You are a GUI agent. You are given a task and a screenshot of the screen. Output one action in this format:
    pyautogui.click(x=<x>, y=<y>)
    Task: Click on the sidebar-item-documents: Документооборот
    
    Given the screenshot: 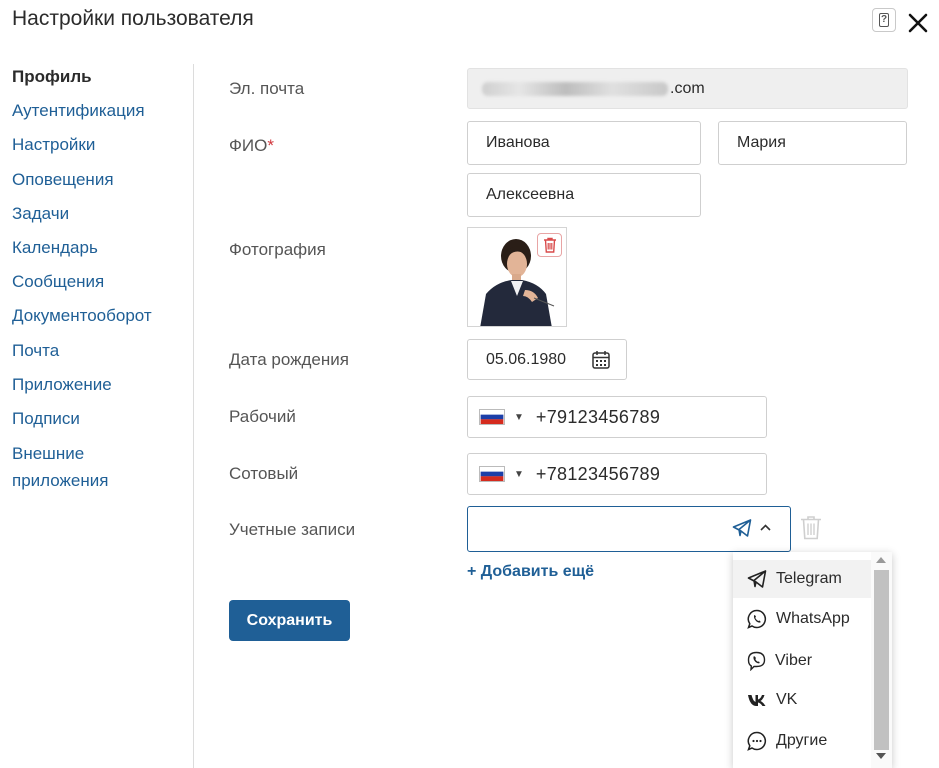 What is the action you would take?
    pyautogui.click(x=96, y=318)
    